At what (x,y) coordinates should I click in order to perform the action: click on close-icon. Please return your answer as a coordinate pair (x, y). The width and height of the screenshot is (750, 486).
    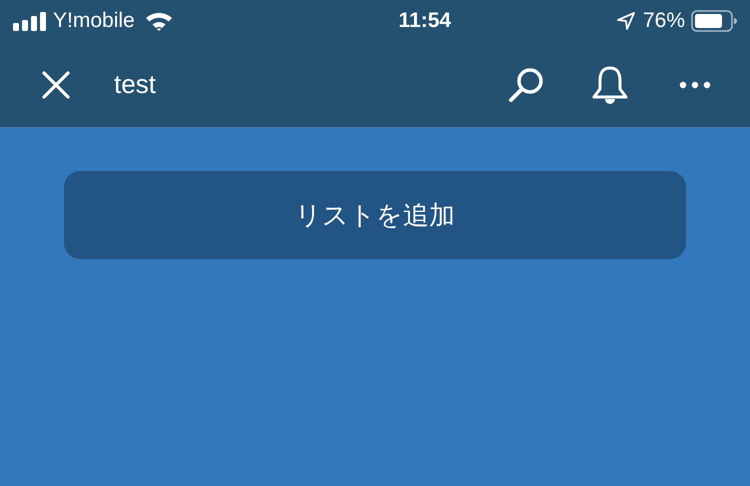
    Looking at the image, I should click on (56, 84).